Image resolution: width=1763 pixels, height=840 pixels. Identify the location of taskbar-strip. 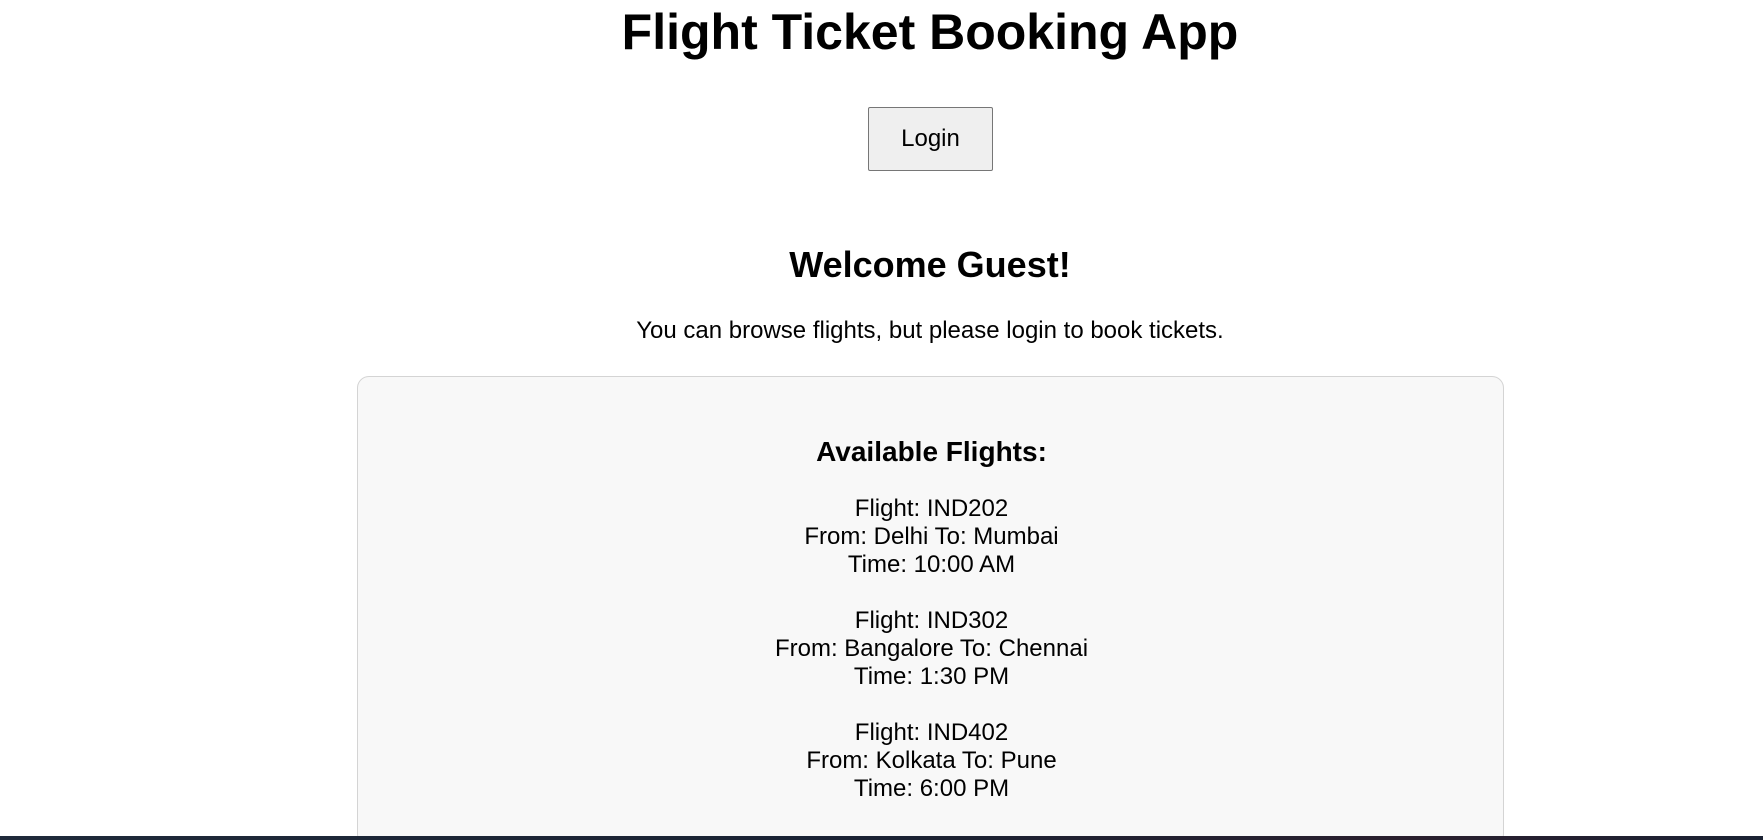
(881, 838).